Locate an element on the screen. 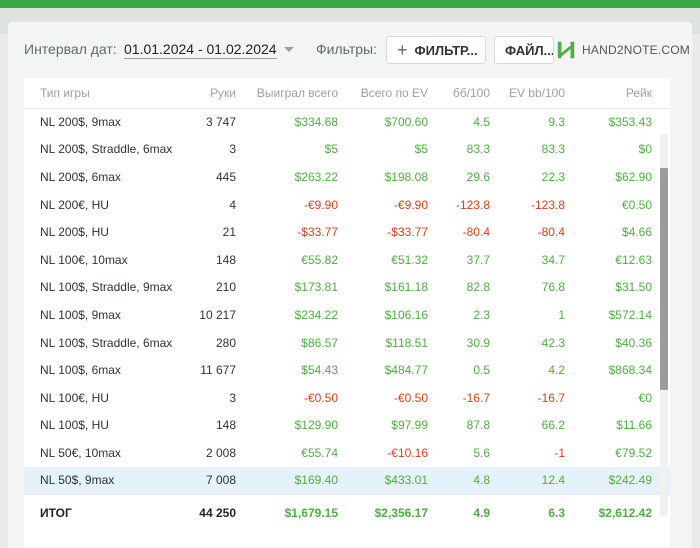 This screenshot has width=700, height=548. cell-bb100: 37.7 is located at coordinates (478, 259).